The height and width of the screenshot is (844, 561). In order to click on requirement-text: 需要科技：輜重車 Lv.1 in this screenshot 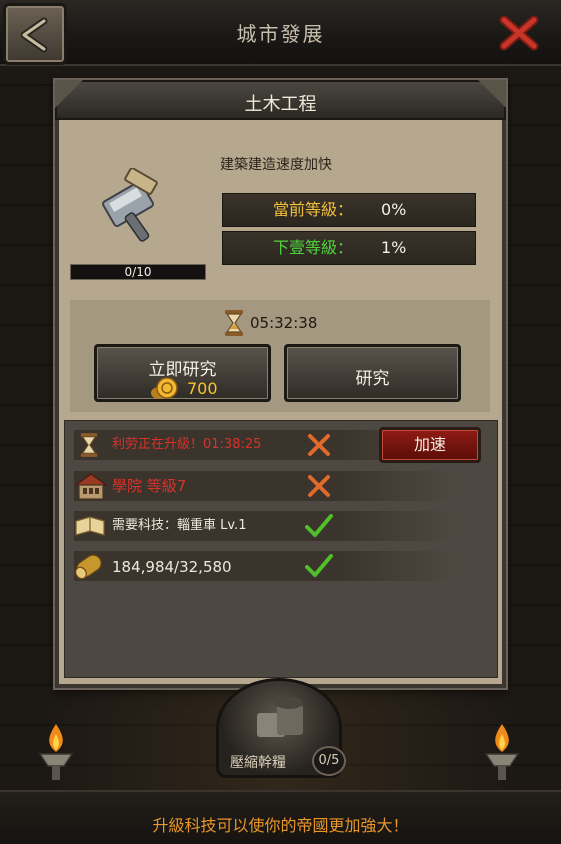, I will do `click(179, 525)`.